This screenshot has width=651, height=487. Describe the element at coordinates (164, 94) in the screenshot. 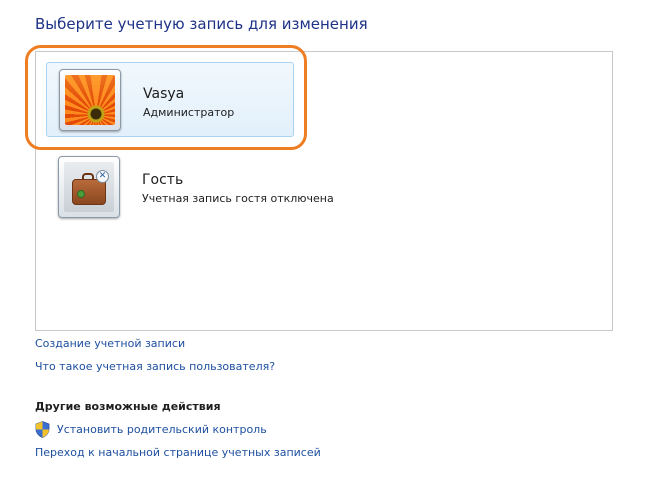

I see `account-name: Vasya` at that location.